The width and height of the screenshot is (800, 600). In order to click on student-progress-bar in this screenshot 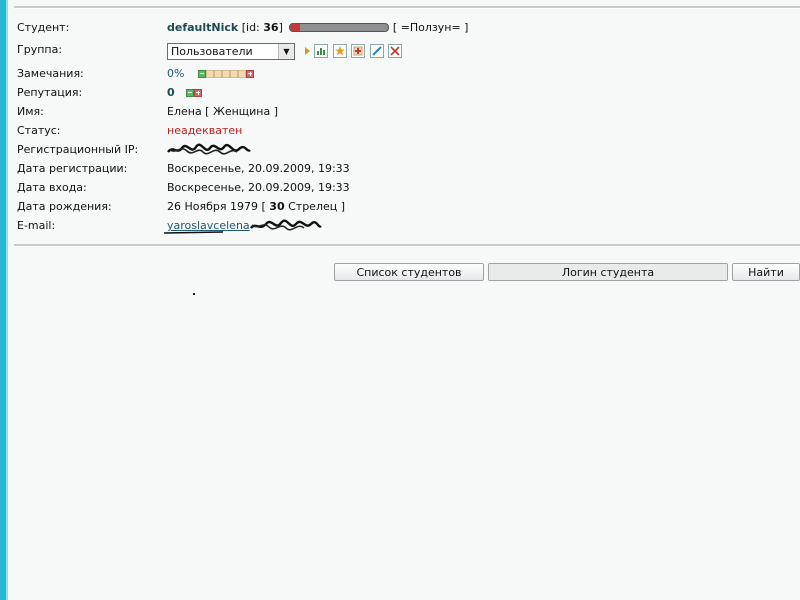, I will do `click(339, 27)`.